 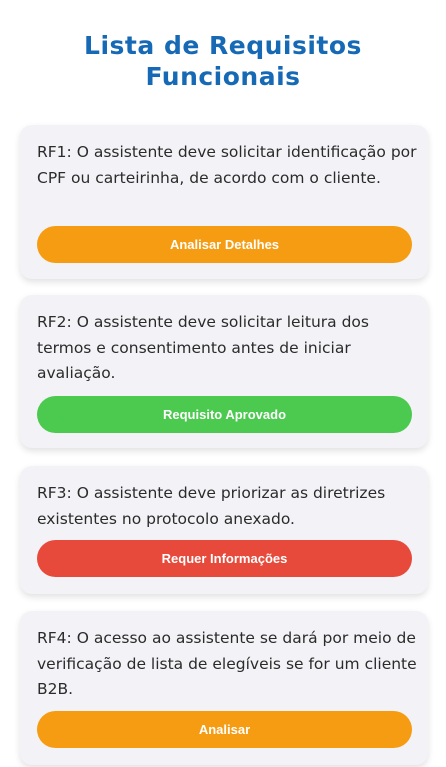 I want to click on analyze-button: Analisar, so click(x=224, y=729).